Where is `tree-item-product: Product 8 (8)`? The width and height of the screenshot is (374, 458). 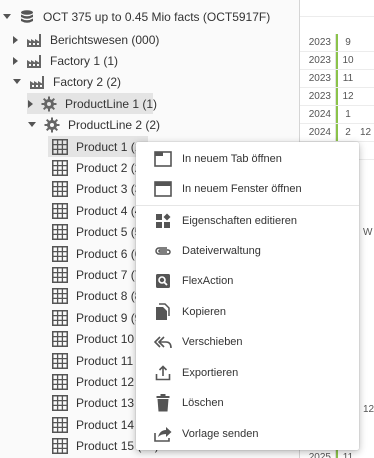 tree-item-product: Product 8 (8) is located at coordinates (96, 296).